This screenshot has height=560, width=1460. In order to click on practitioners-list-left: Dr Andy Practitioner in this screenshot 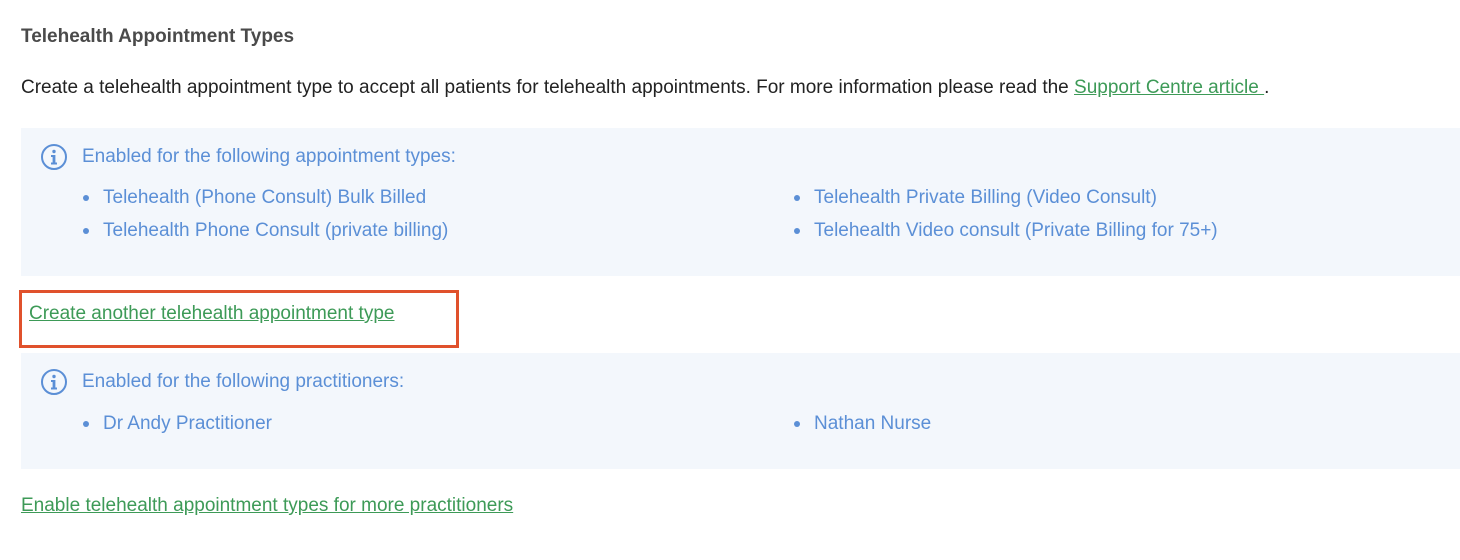, I will do `click(177, 423)`.